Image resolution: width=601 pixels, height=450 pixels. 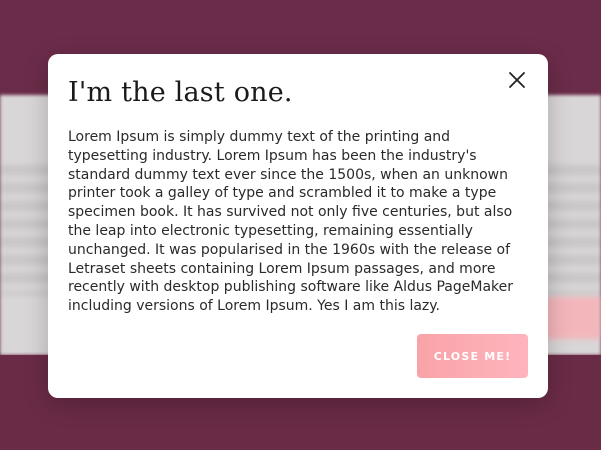 I want to click on modal-title: I'm the last one., so click(x=180, y=92).